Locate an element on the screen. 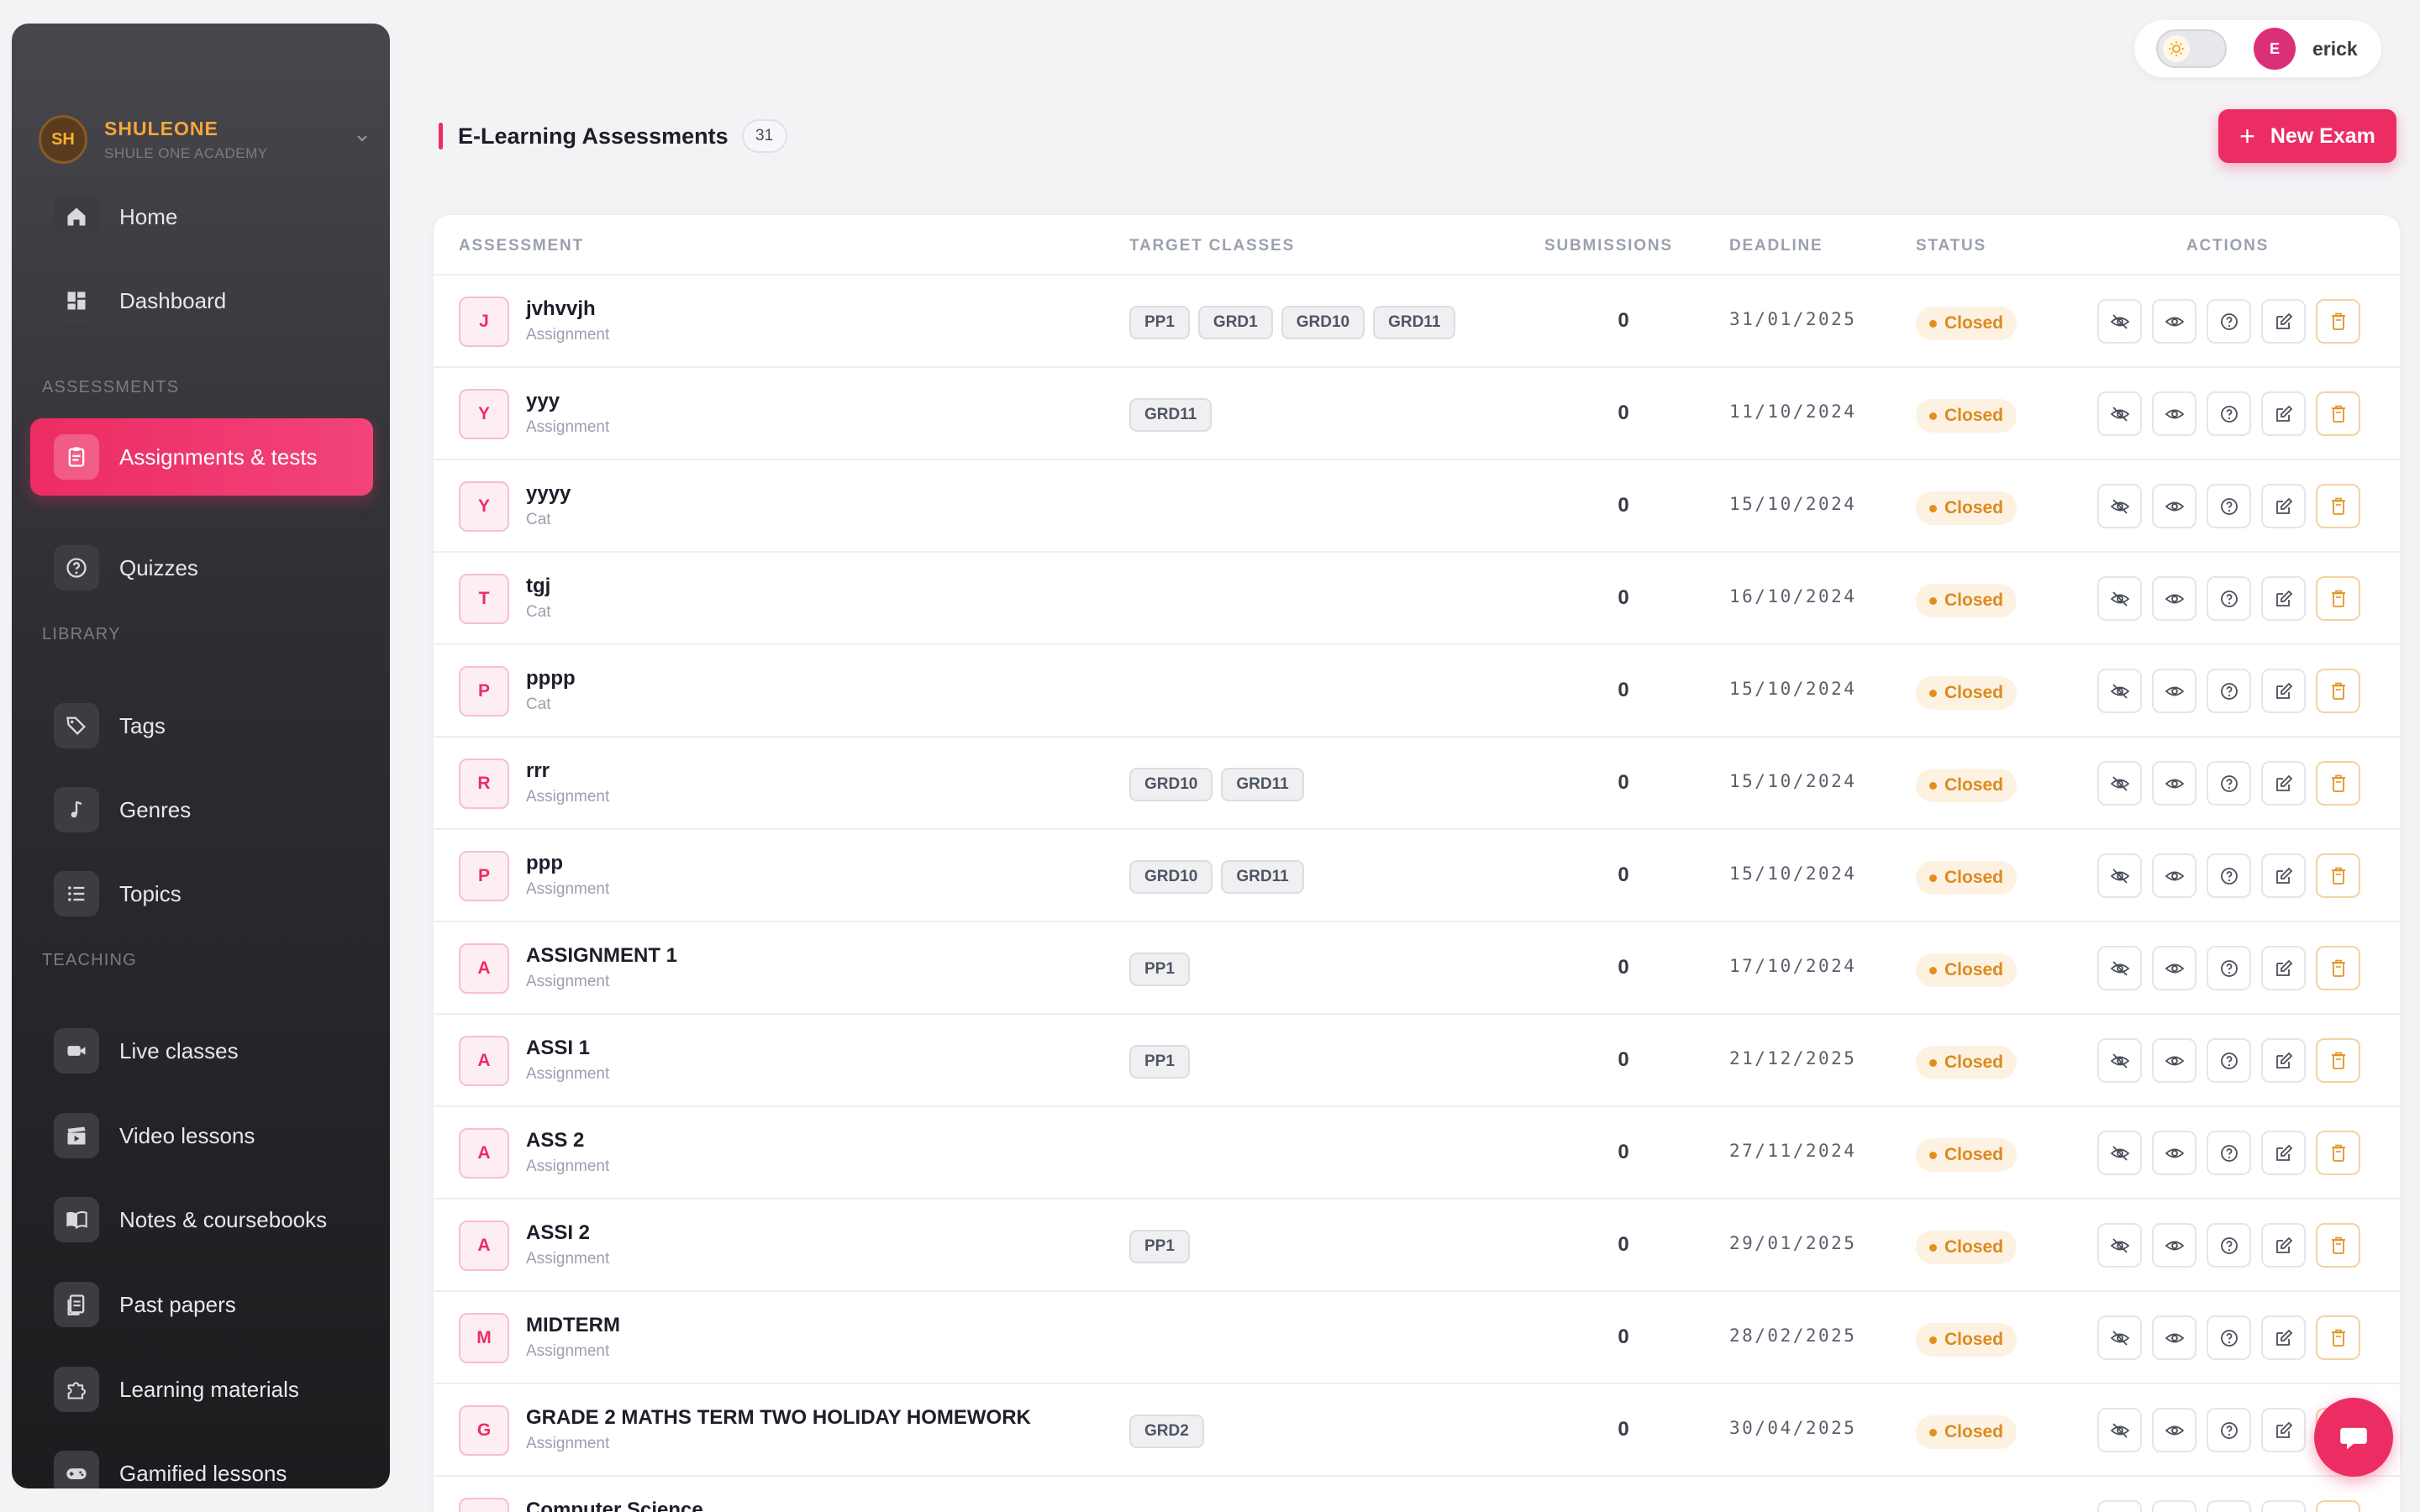 Image resolution: width=2420 pixels, height=1512 pixels. assessment-name: Computer Science is located at coordinates (614, 1505).